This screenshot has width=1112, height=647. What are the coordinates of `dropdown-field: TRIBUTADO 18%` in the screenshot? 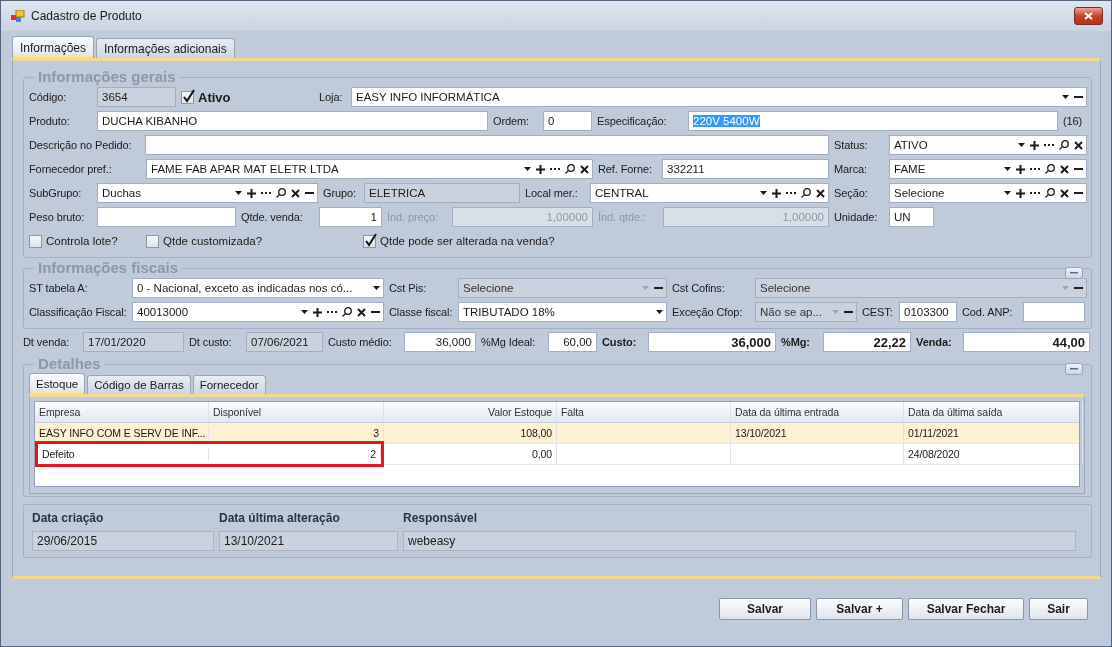 It's located at (562, 312).